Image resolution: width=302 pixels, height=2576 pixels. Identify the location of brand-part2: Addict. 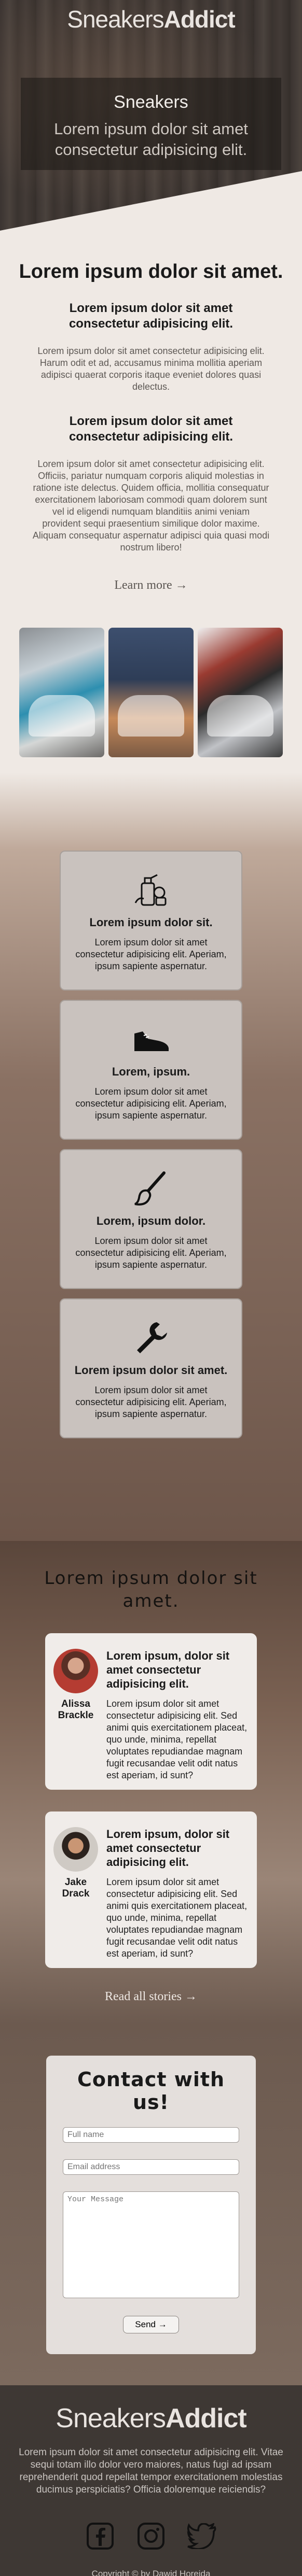
(200, 19).